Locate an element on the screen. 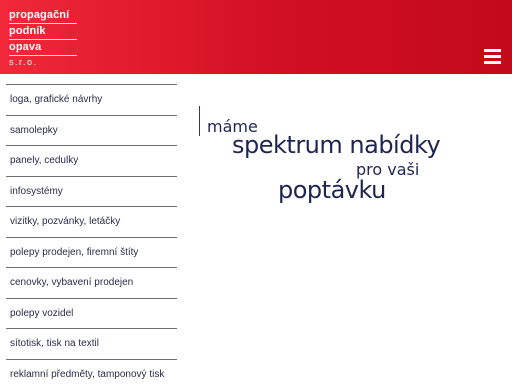 The width and height of the screenshot is (512, 384). hero-accent-bar is located at coordinates (199, 121).